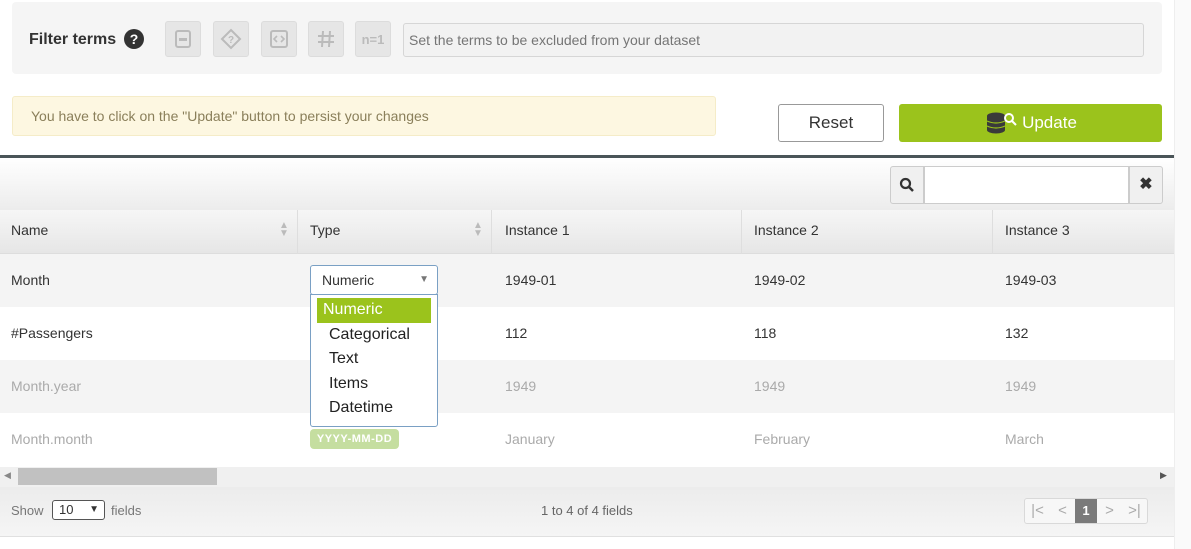  What do you see at coordinates (1134, 511) in the screenshot?
I see `last-page-icon: >|` at bounding box center [1134, 511].